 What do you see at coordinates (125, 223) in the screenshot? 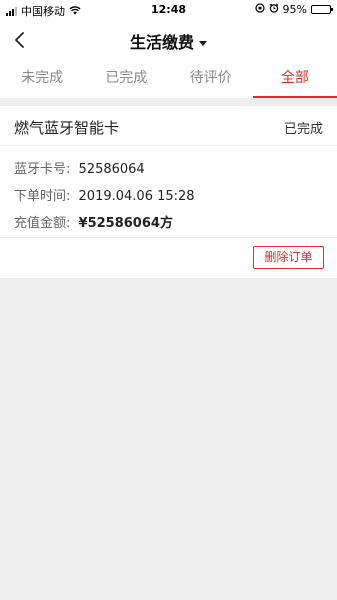
I see `amount-value: ¥52586064方` at bounding box center [125, 223].